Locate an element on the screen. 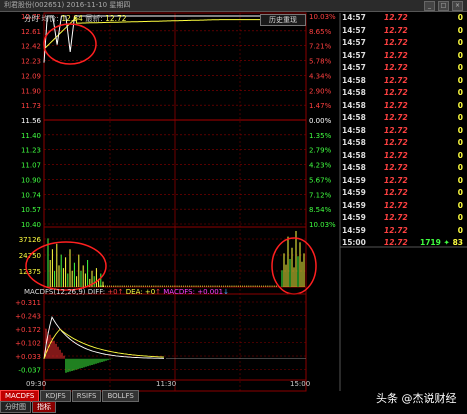 This screenshot has width=467, height=414. window-title: 利君股份(002651) 2016-11-10 星期四 is located at coordinates (67, 5).